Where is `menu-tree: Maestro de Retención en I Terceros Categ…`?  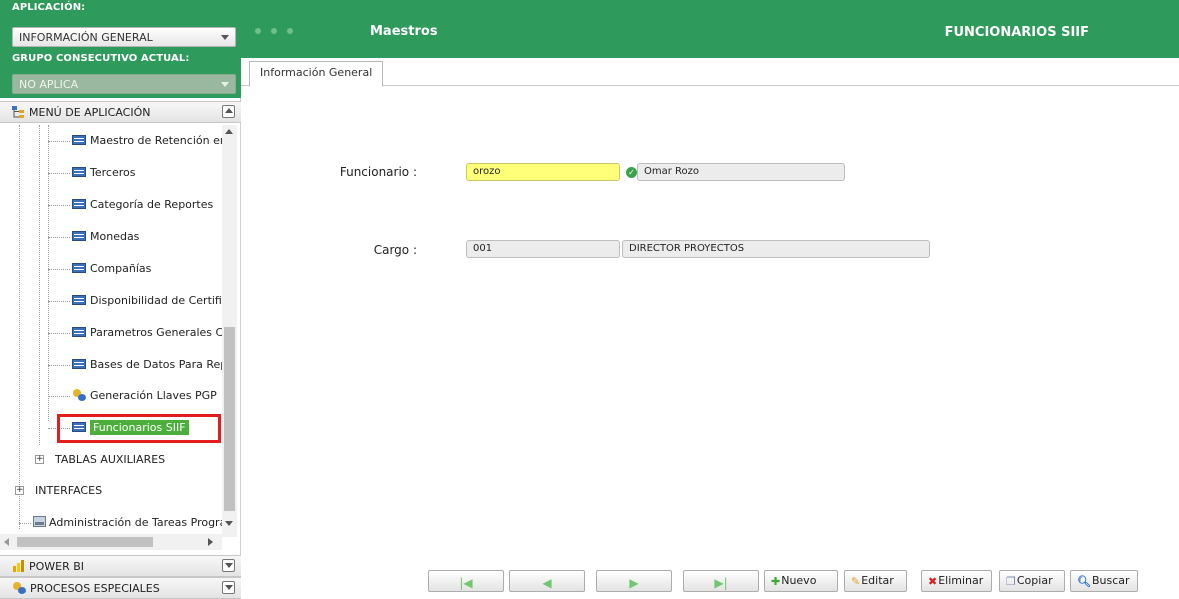 menu-tree: Maestro de Retención en I Terceros Categ… is located at coordinates (120, 342).